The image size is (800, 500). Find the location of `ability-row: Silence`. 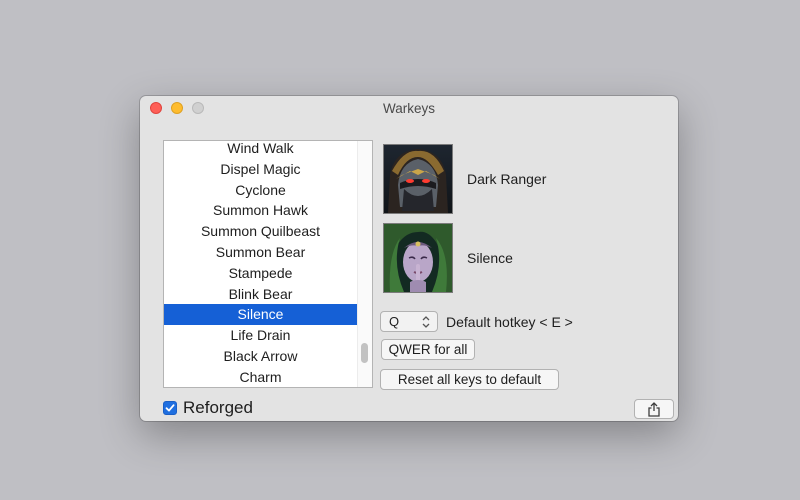

ability-row: Silence is located at coordinates (448, 258).